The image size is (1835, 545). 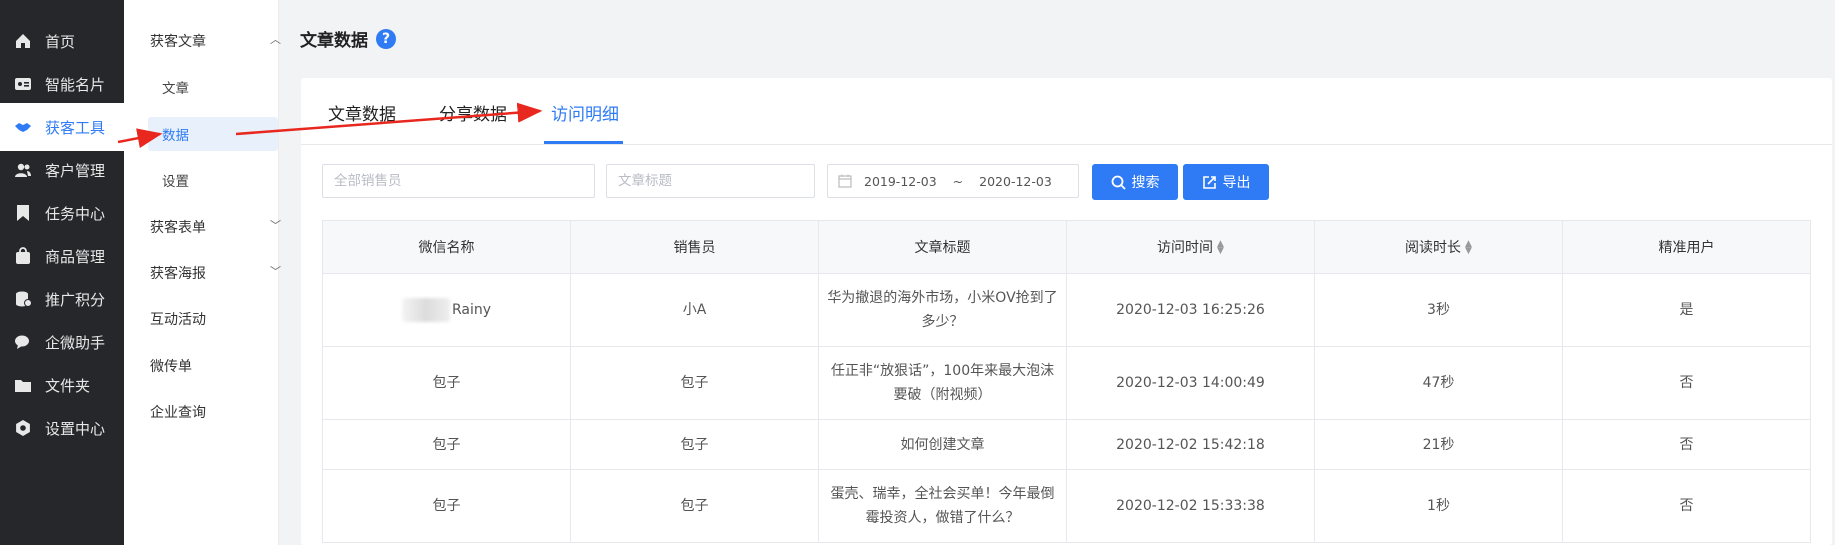 I want to click on cell-read-duration: 3秒, so click(x=1438, y=310).